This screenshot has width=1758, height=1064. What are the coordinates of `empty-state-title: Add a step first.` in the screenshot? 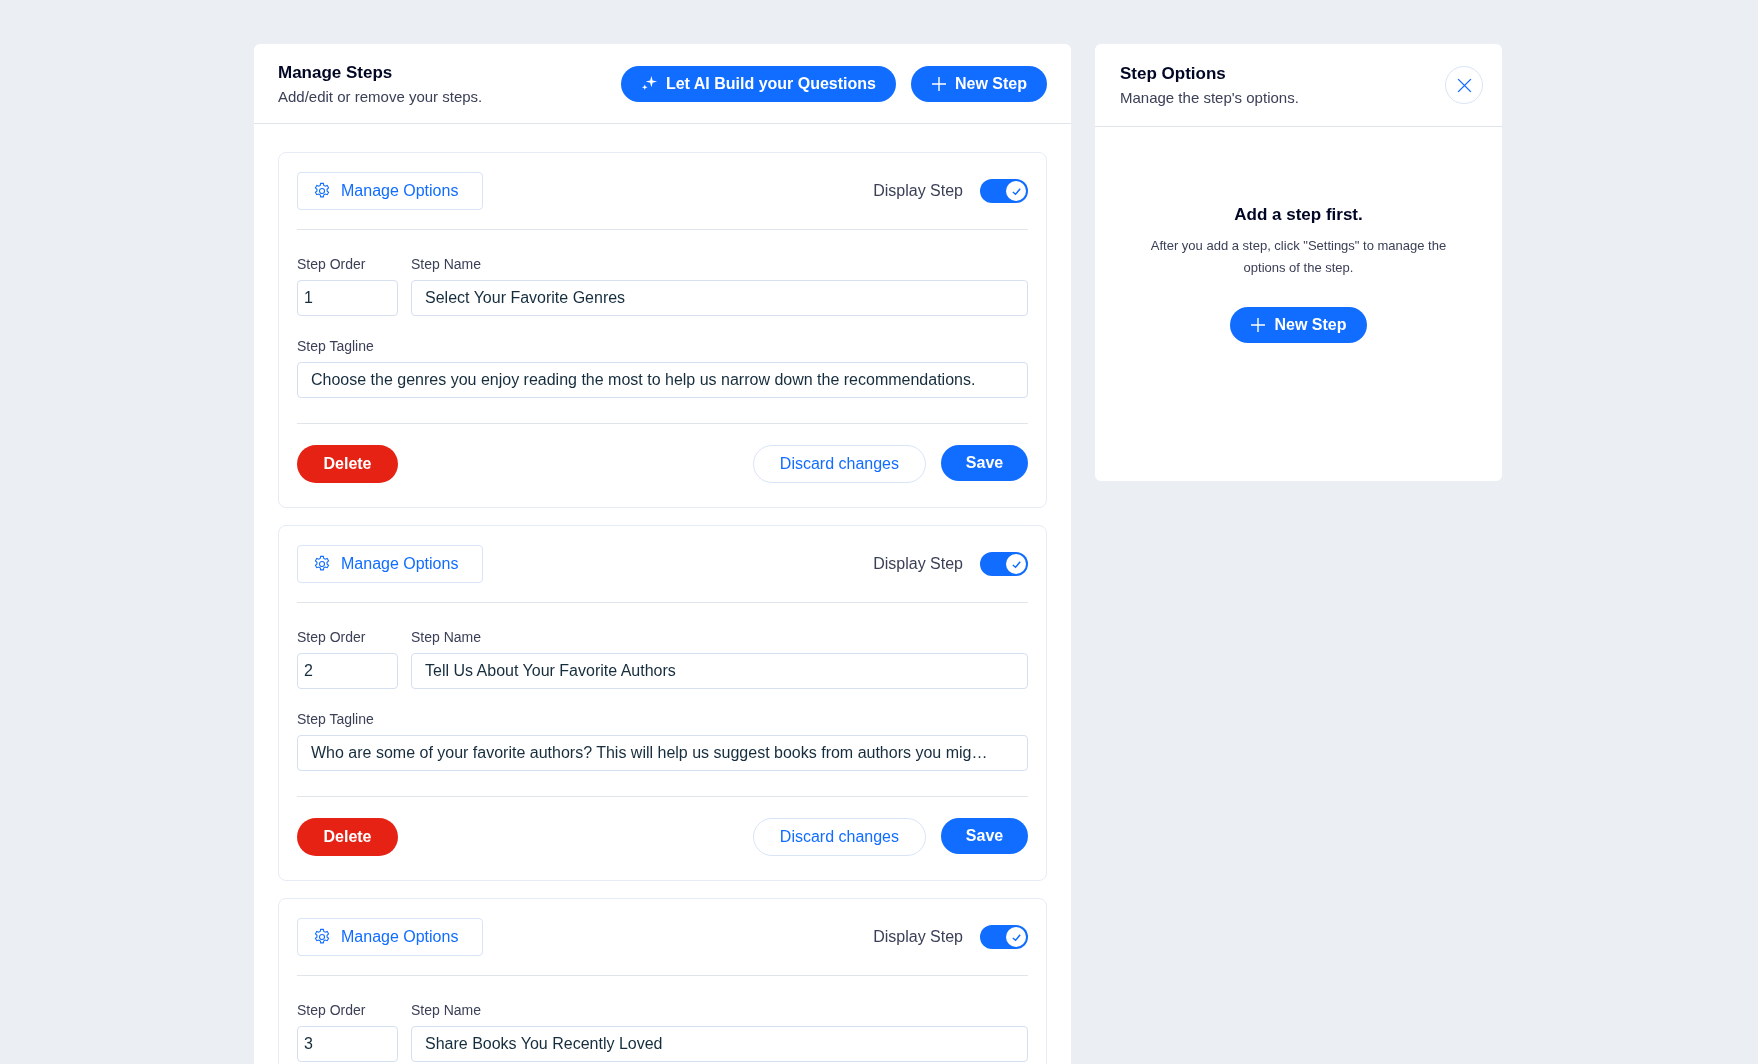 It's located at (1298, 215).